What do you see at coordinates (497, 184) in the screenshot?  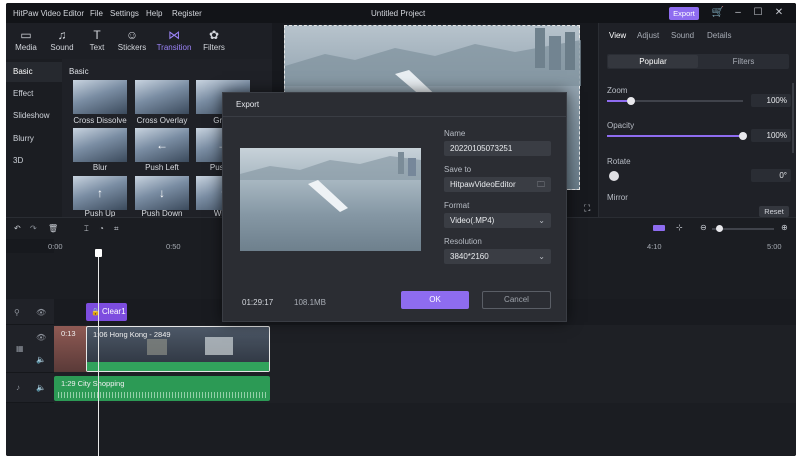 I see `save-to-field: HitpawVideoEditor 🗀` at bounding box center [497, 184].